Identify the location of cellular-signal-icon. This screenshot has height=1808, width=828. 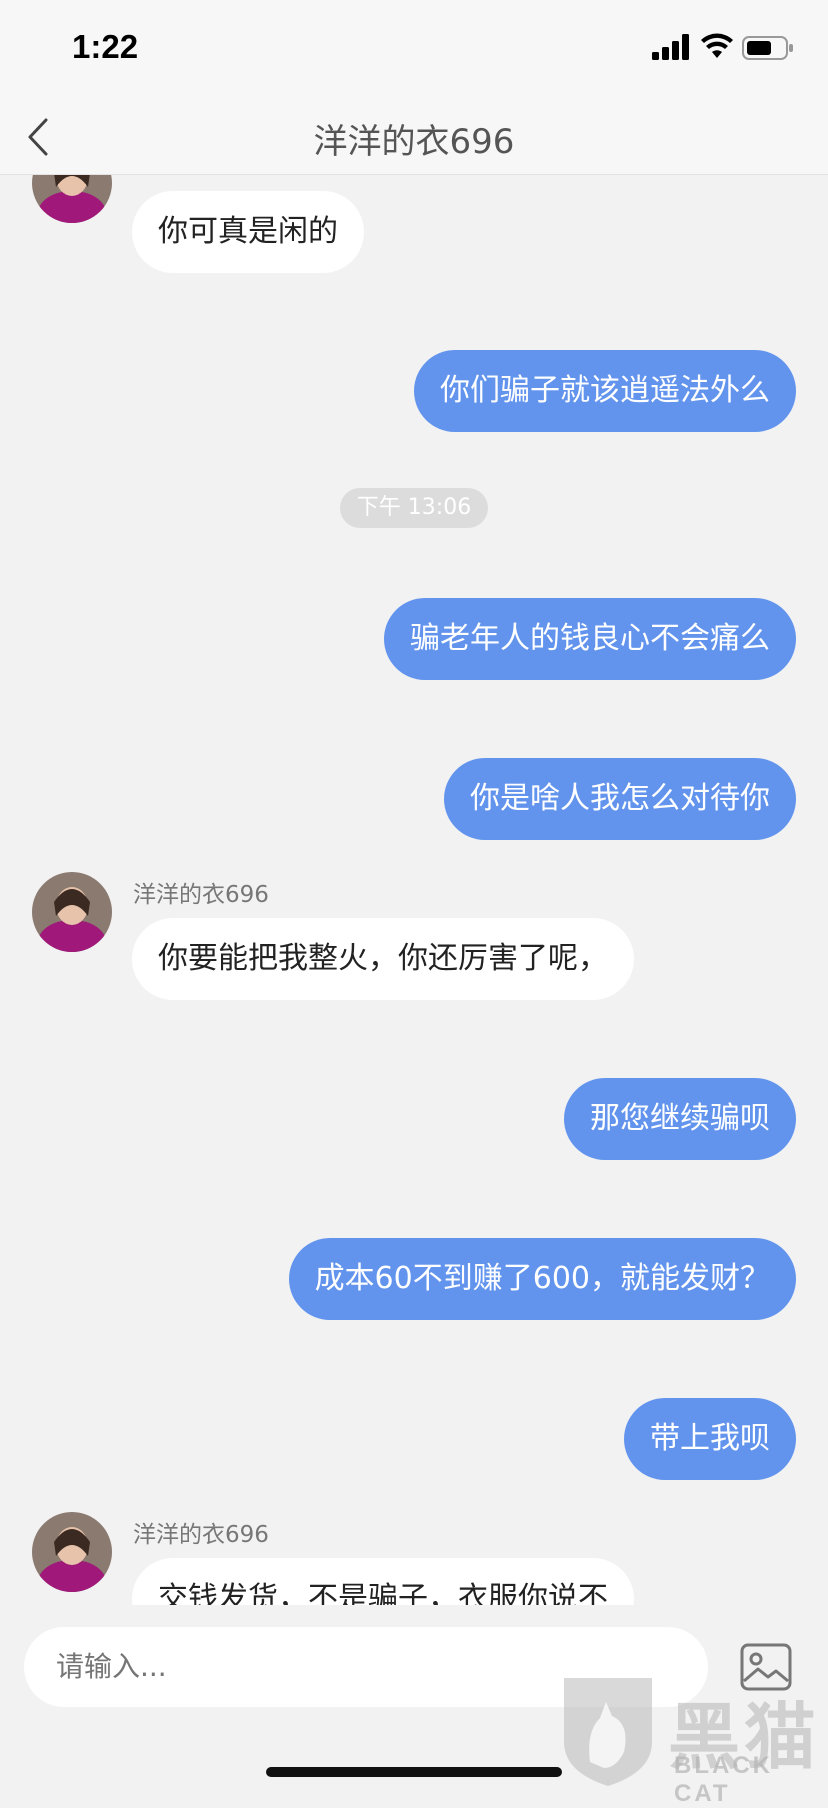
(670, 47).